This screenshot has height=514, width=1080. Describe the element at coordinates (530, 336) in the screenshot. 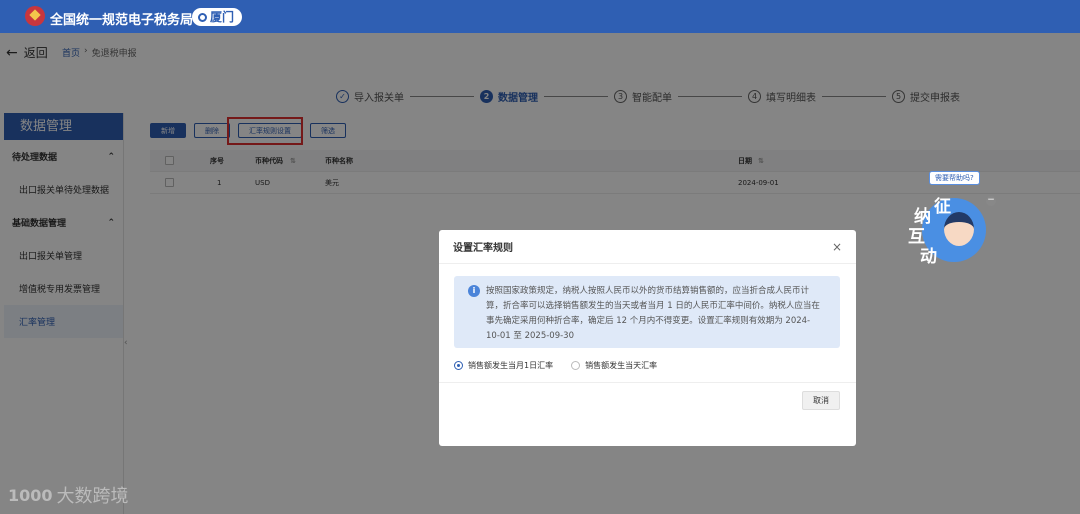

I see `notice-line: 10-01 至 2025-09-30` at that location.